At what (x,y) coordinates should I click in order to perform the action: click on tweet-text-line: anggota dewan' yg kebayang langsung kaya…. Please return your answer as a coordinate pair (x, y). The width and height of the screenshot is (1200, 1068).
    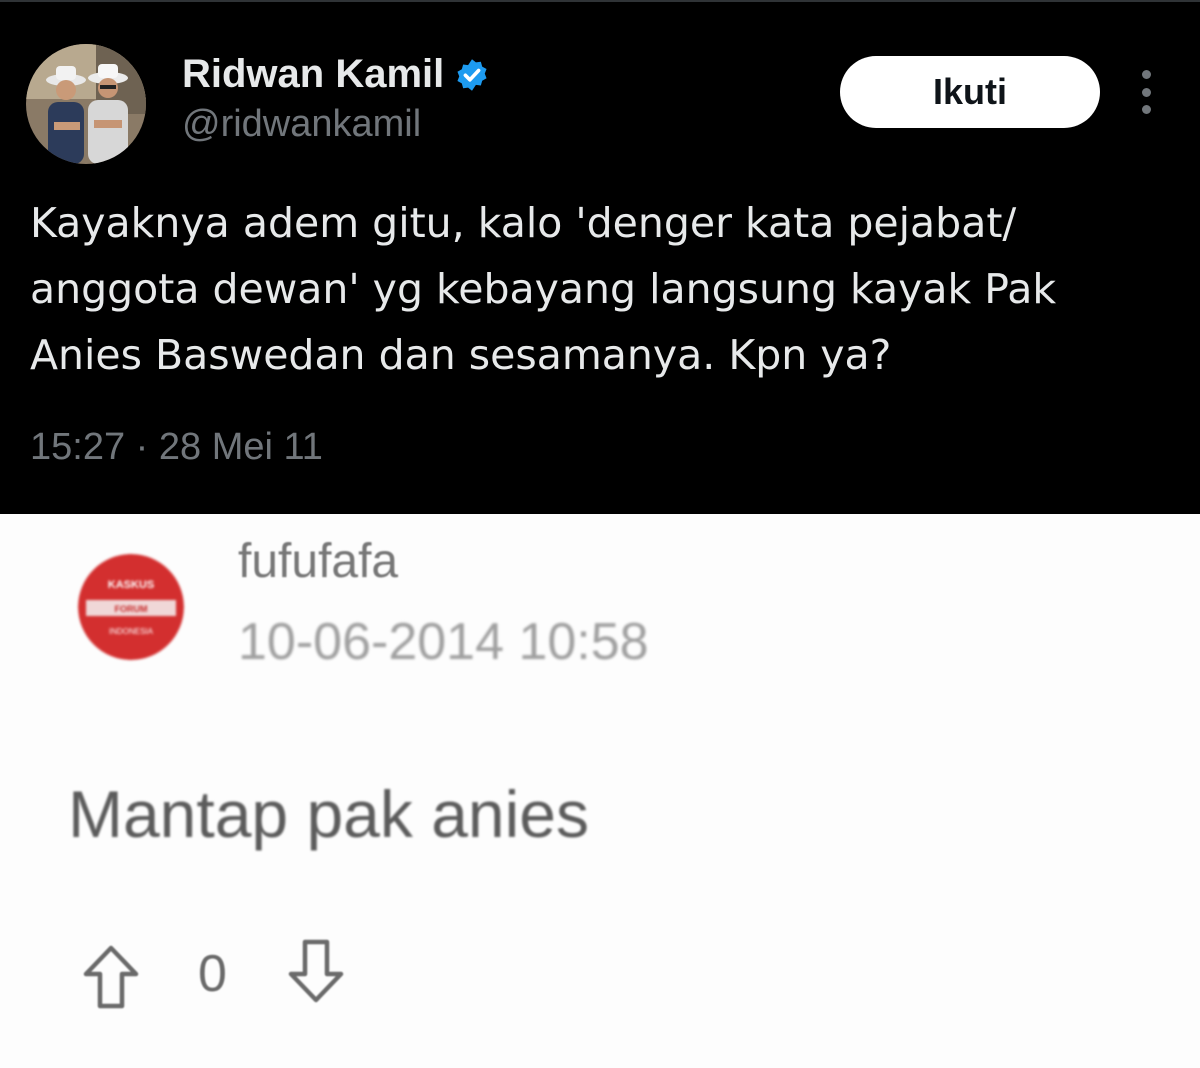
    Looking at the image, I should click on (543, 289).